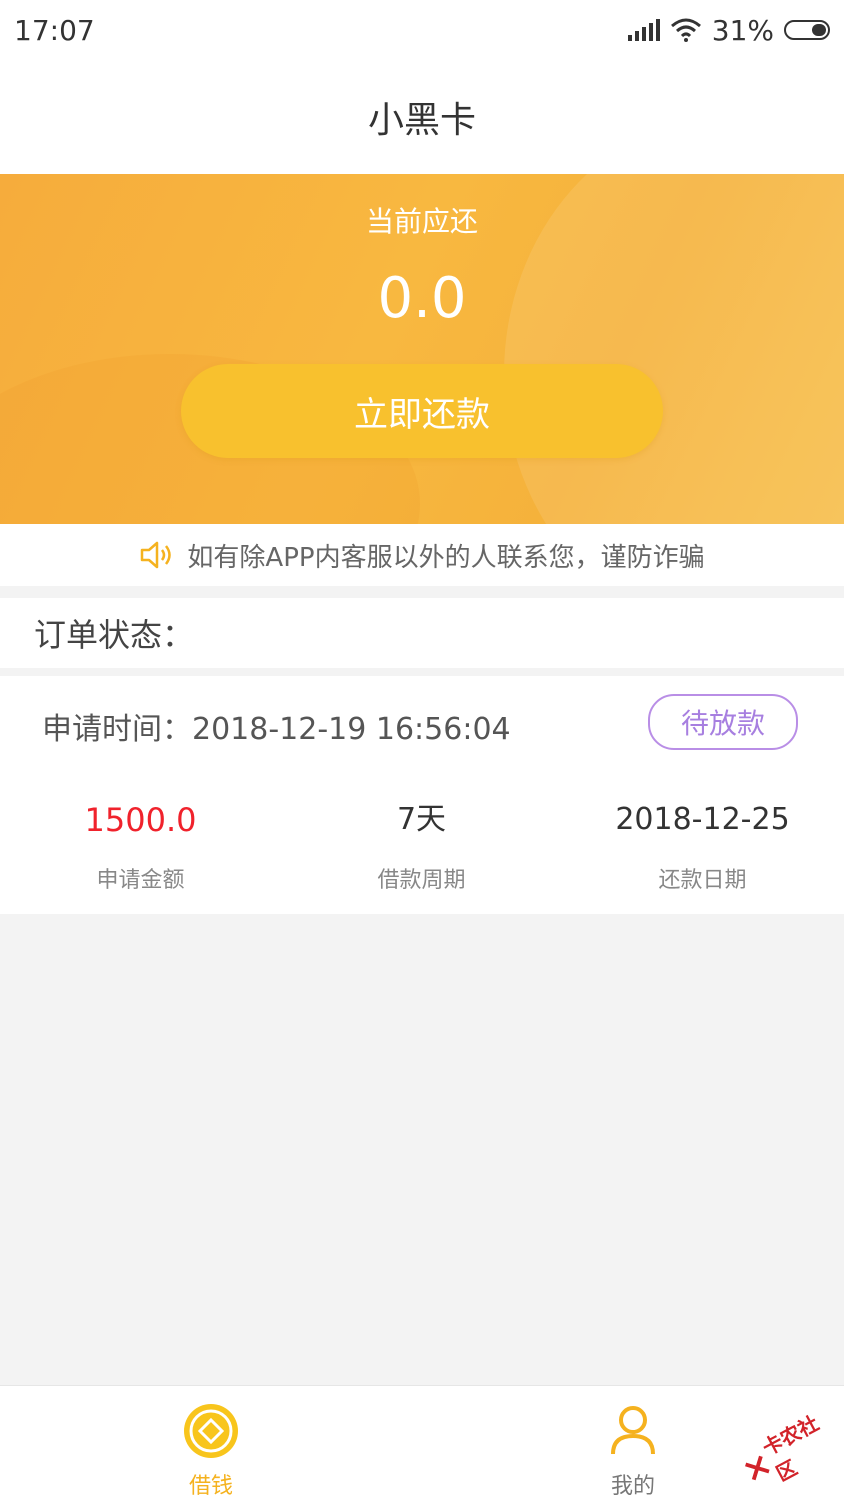 Image resolution: width=844 pixels, height=1501 pixels. Describe the element at coordinates (421, 221) in the screenshot. I see `current-due-label: 当前应还` at that location.